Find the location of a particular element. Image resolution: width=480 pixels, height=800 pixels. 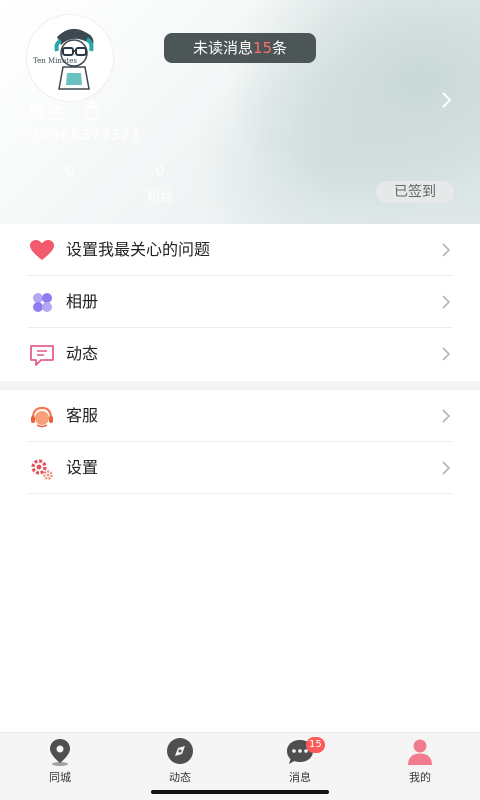

menu-item-label: 客服 is located at coordinates (82, 415).